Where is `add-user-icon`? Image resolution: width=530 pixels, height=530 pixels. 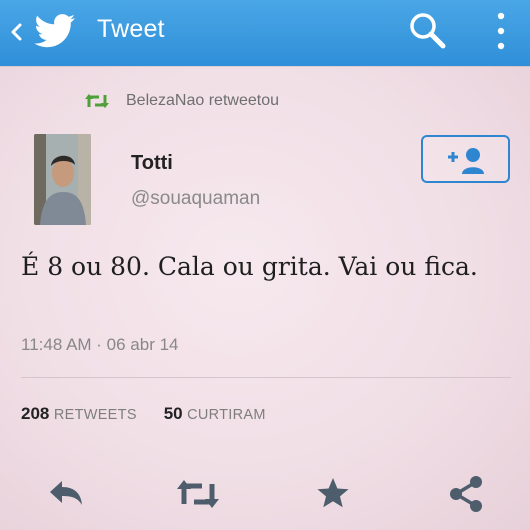 add-user-icon is located at coordinates (466, 161).